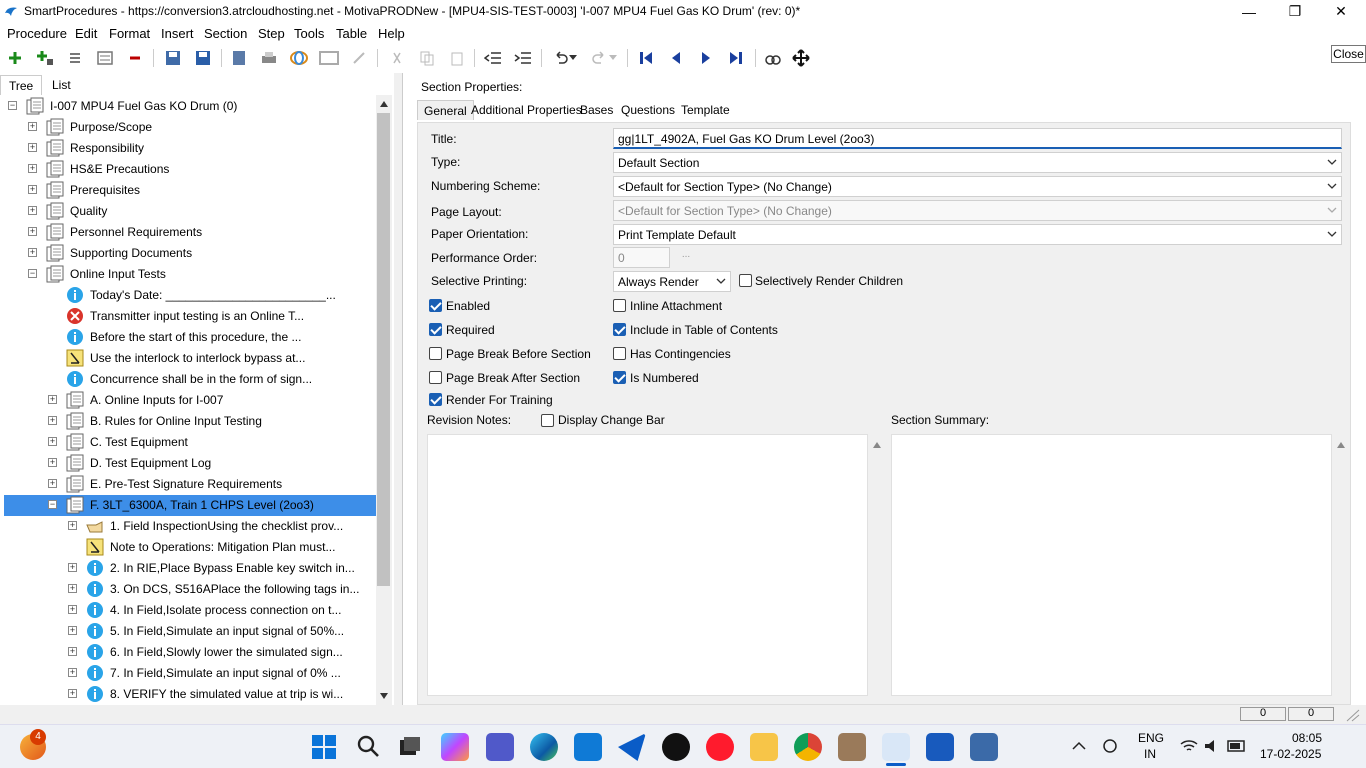 The image size is (1366, 768). I want to click on menu-tools: Tools, so click(309, 33).